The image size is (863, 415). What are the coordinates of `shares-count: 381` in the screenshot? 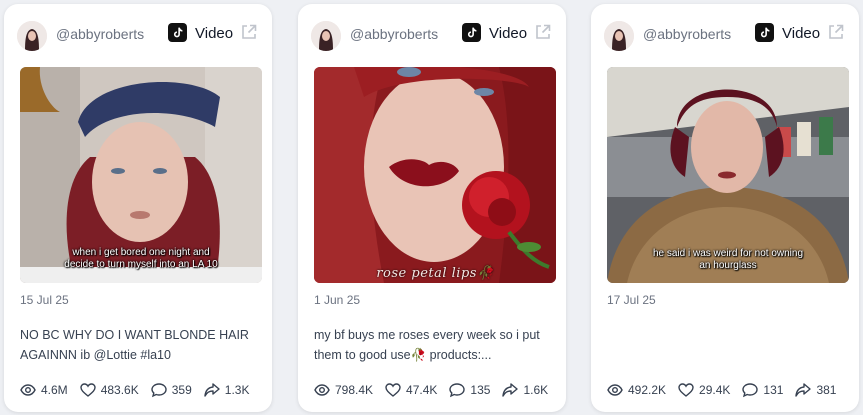 It's located at (826, 390).